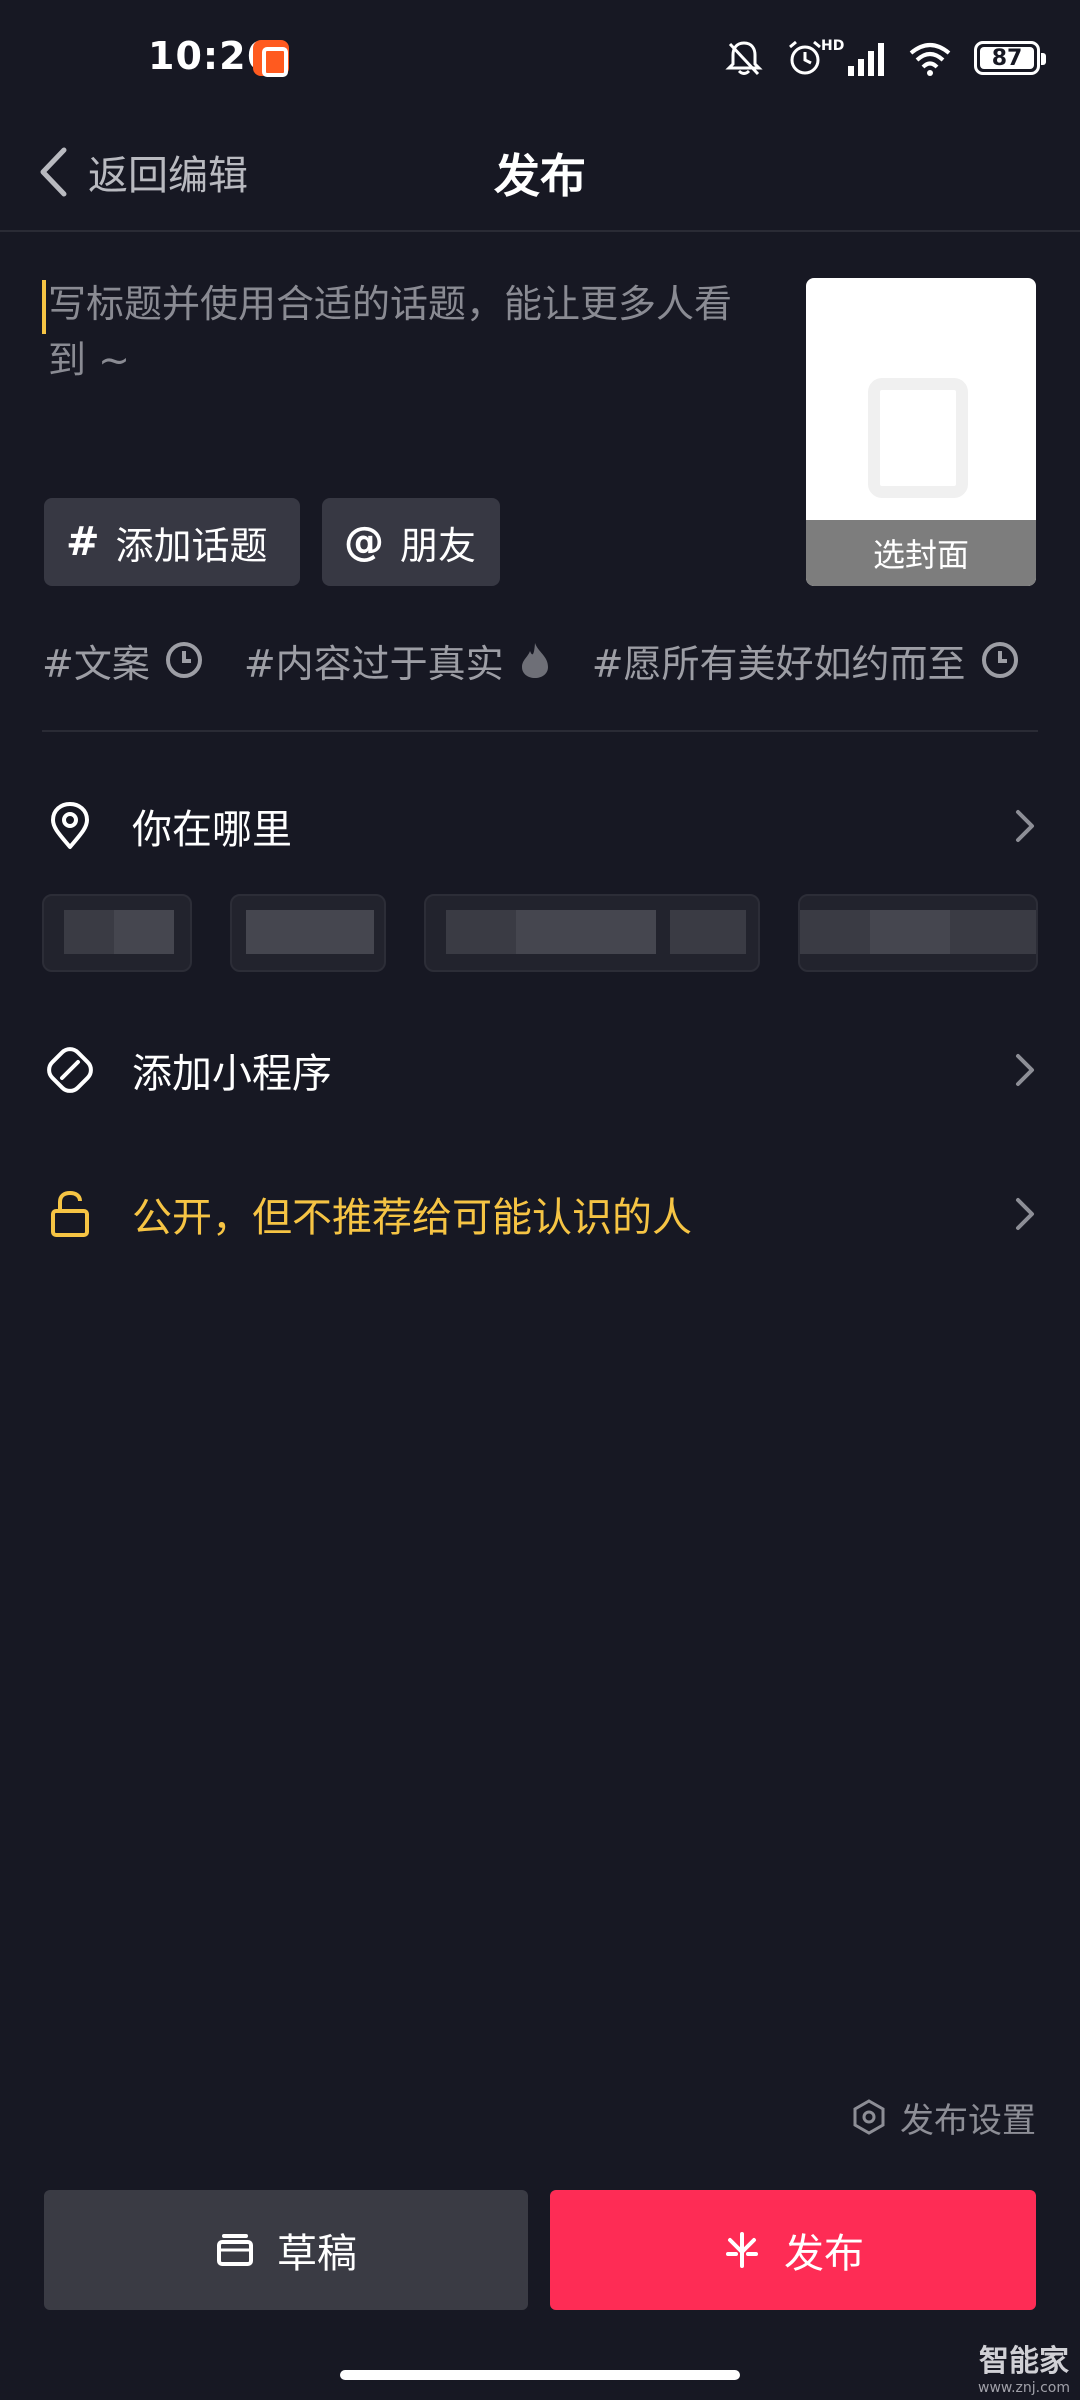 This screenshot has height=2400, width=1080. Describe the element at coordinates (232, 1074) in the screenshot. I see `add-mini-program-label: 添加小程序` at that location.